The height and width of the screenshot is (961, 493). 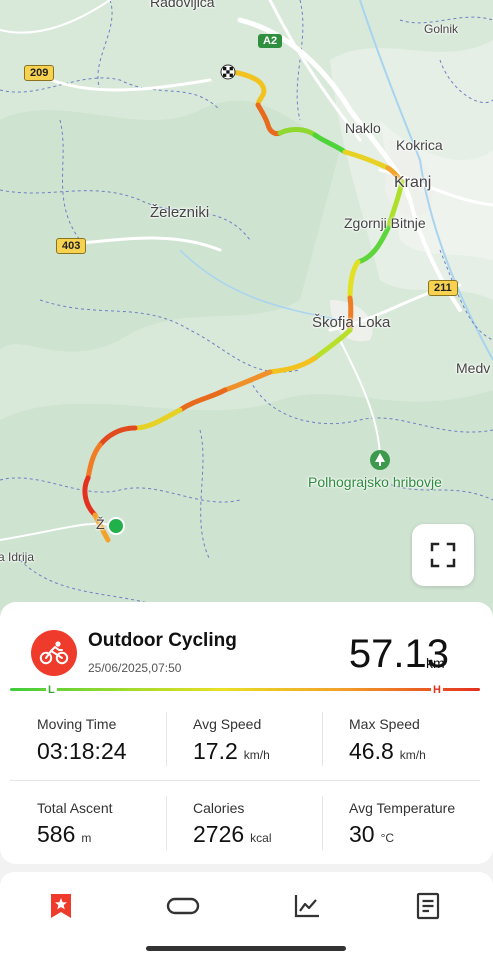 I want to click on tab-chart, so click(x=307, y=906).